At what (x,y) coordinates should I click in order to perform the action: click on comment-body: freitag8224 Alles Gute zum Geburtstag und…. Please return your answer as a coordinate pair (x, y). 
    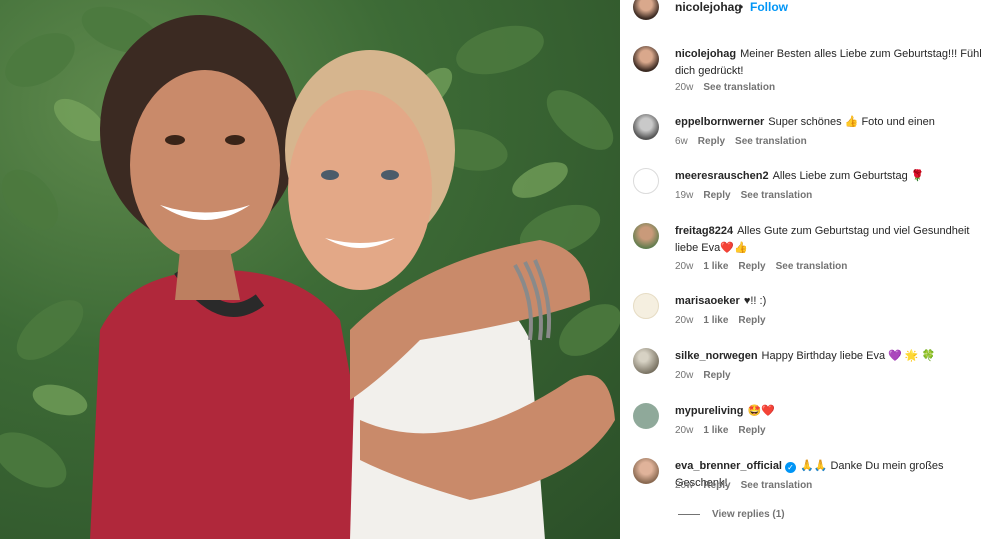
    Looking at the image, I should click on (834, 240).